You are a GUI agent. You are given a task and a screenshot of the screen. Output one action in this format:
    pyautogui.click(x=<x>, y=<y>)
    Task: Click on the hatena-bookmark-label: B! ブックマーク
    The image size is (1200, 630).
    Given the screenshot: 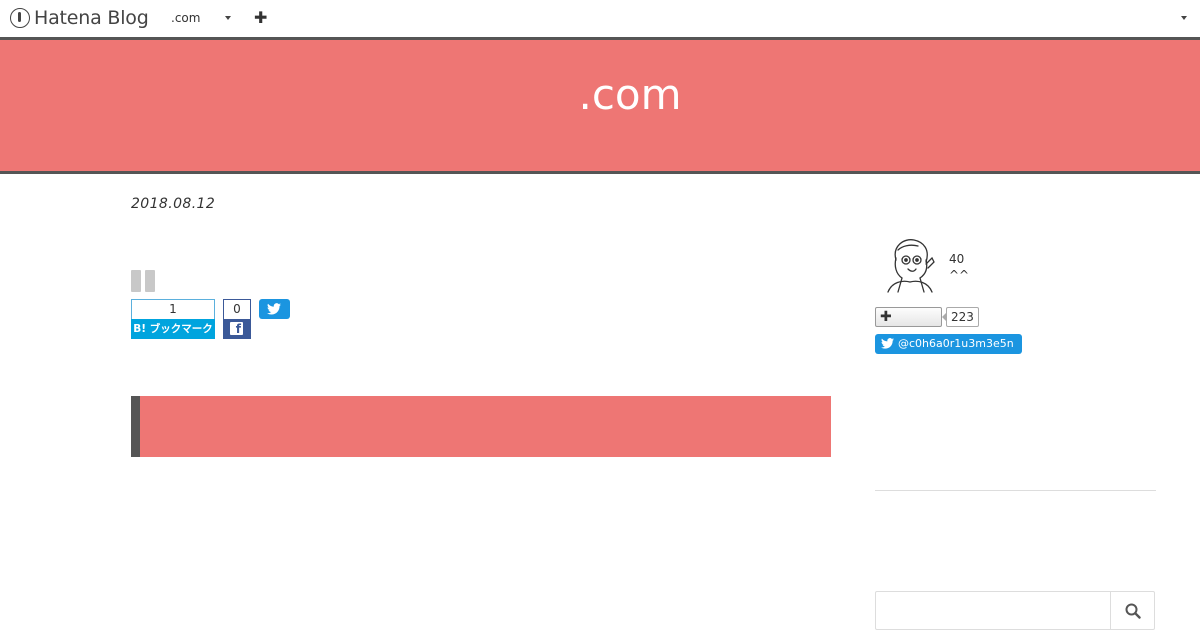 What is the action you would take?
    pyautogui.click(x=173, y=329)
    